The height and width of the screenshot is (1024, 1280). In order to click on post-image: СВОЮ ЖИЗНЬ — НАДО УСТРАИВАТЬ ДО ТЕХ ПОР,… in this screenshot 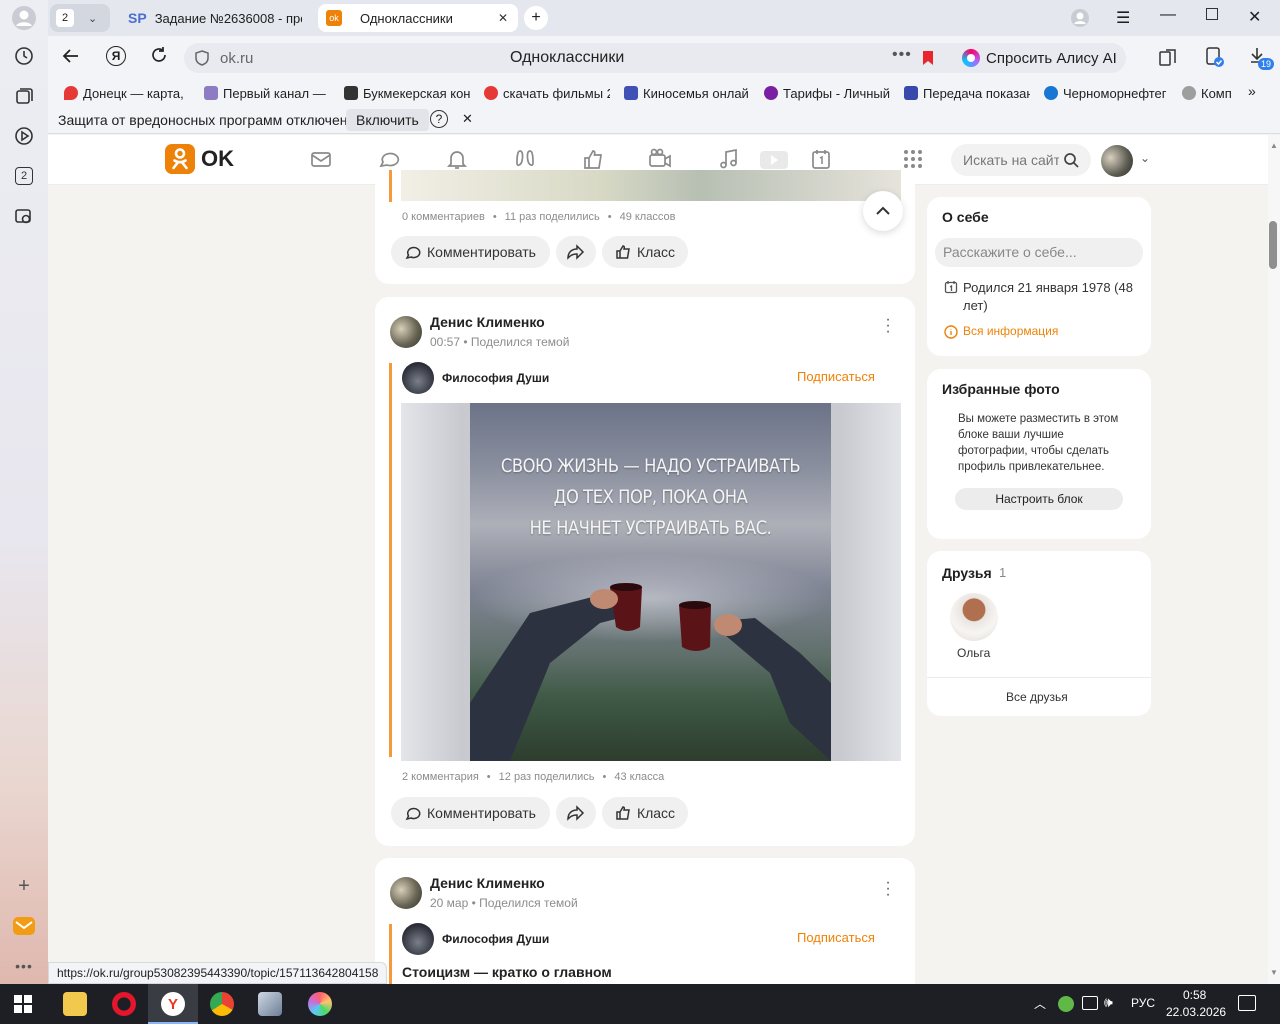, I will do `click(650, 582)`.